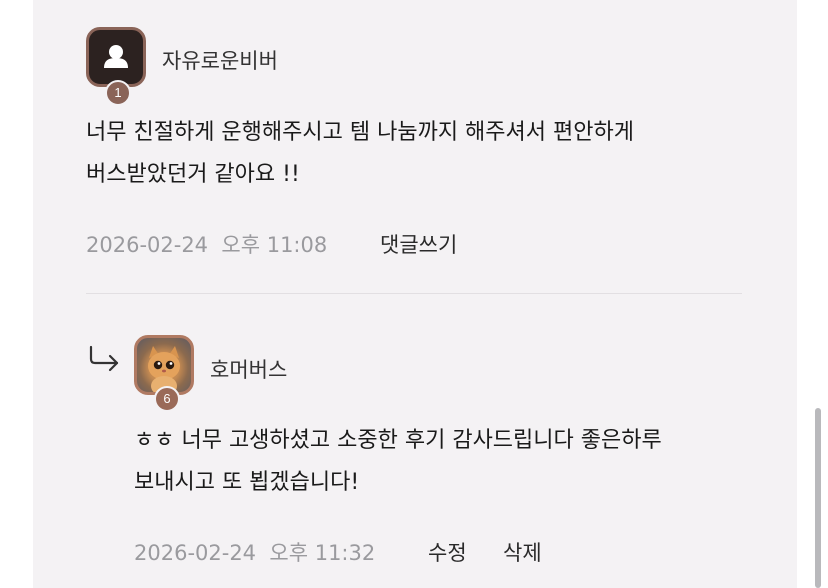  I want to click on commenter-avatar, so click(116, 57).